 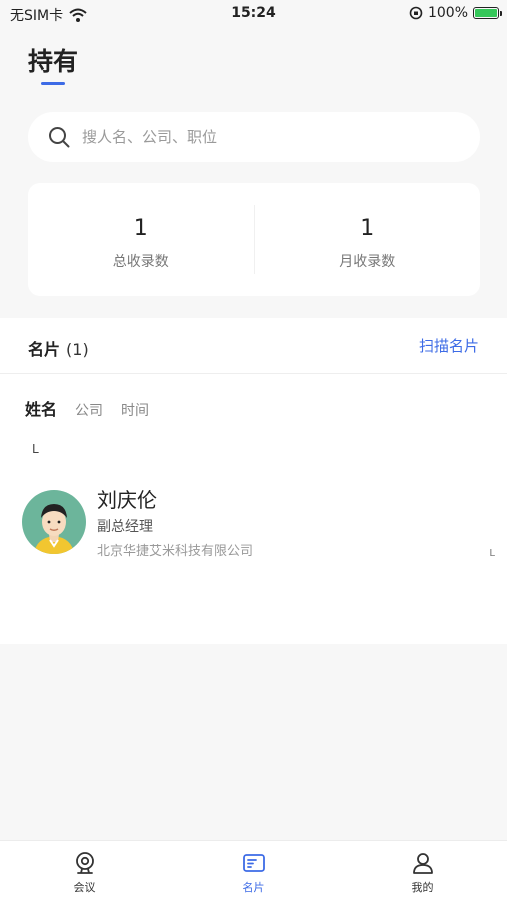 I want to click on cards-title-text: 名片, so click(x=44, y=349).